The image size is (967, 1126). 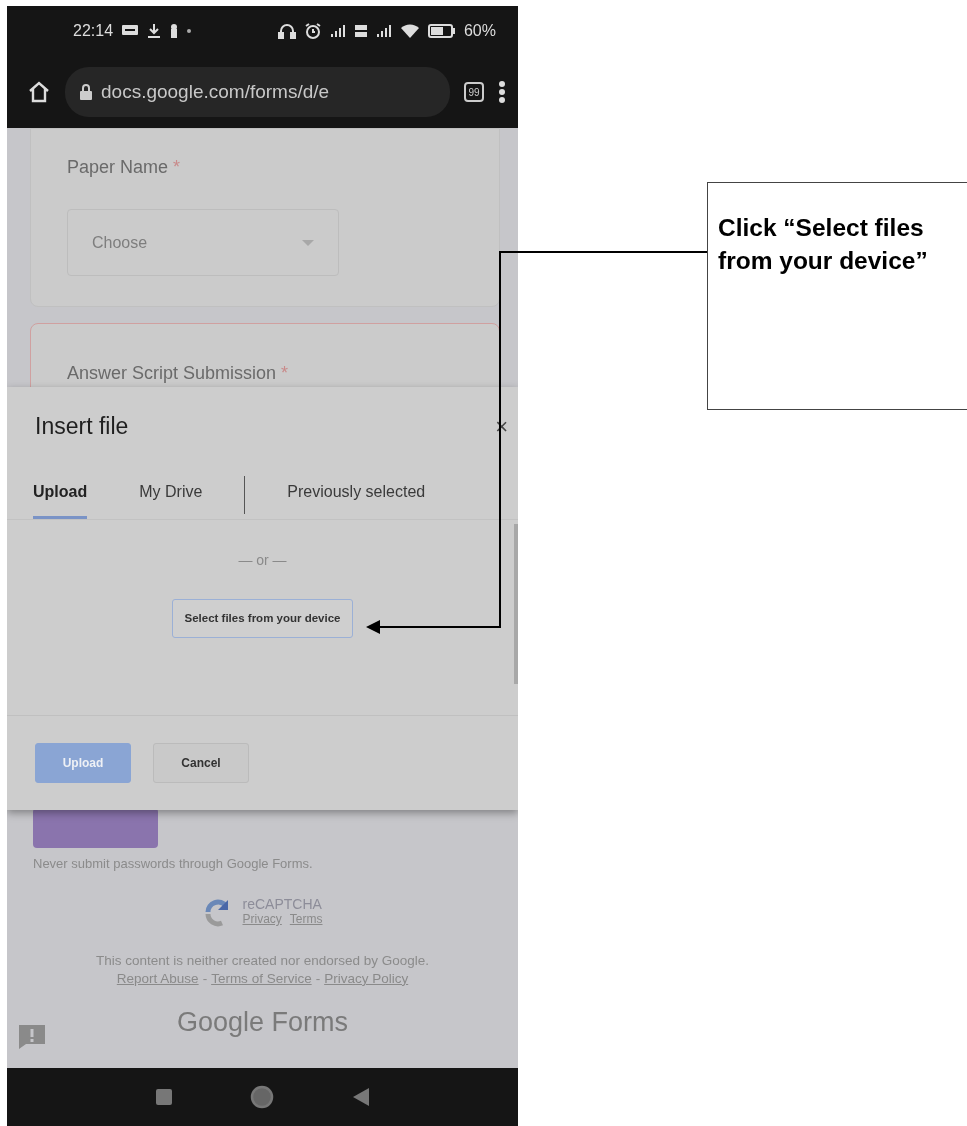 I want to click on battery-percent: 60%, so click(x=479, y=31).